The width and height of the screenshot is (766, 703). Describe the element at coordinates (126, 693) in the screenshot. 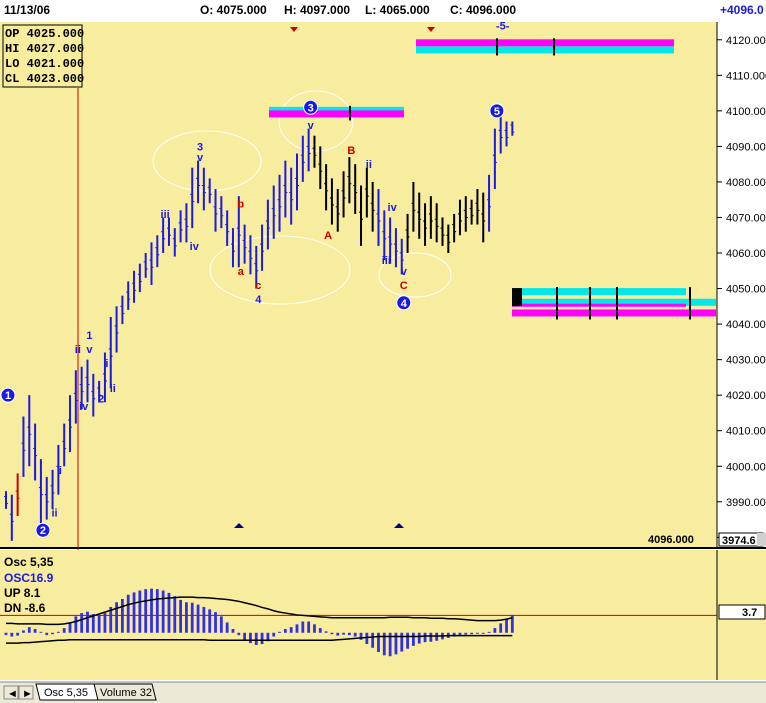

I see `tab-volume-label: Volume 32` at that location.